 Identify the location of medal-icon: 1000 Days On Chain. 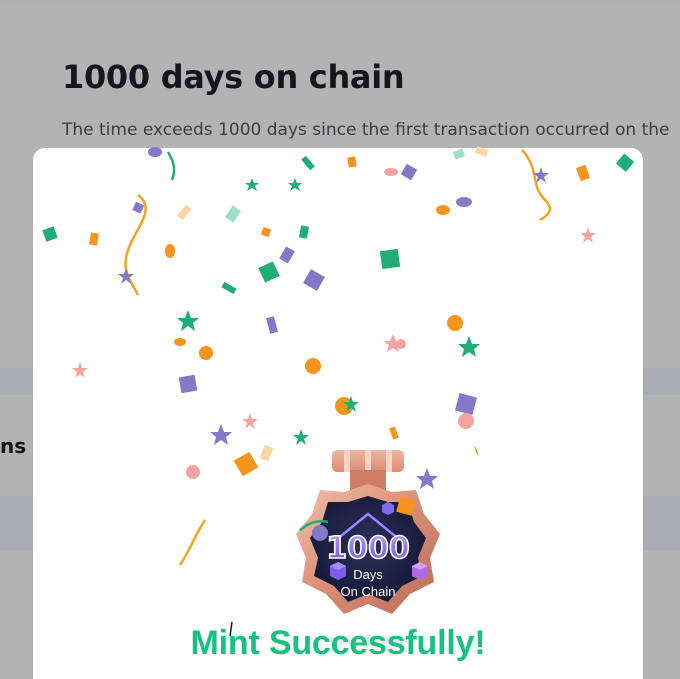
(368, 547).